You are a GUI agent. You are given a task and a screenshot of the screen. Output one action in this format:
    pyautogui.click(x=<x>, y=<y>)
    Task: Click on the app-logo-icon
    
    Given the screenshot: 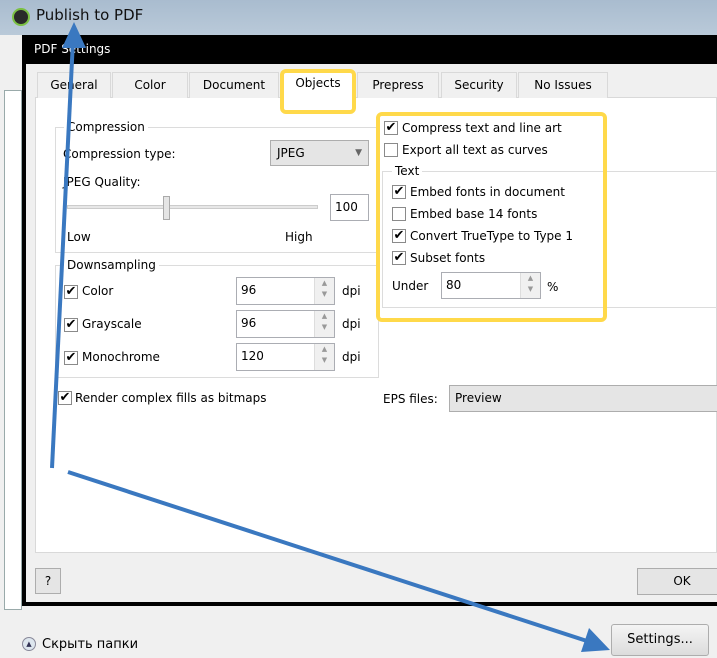 What is the action you would take?
    pyautogui.click(x=21, y=17)
    